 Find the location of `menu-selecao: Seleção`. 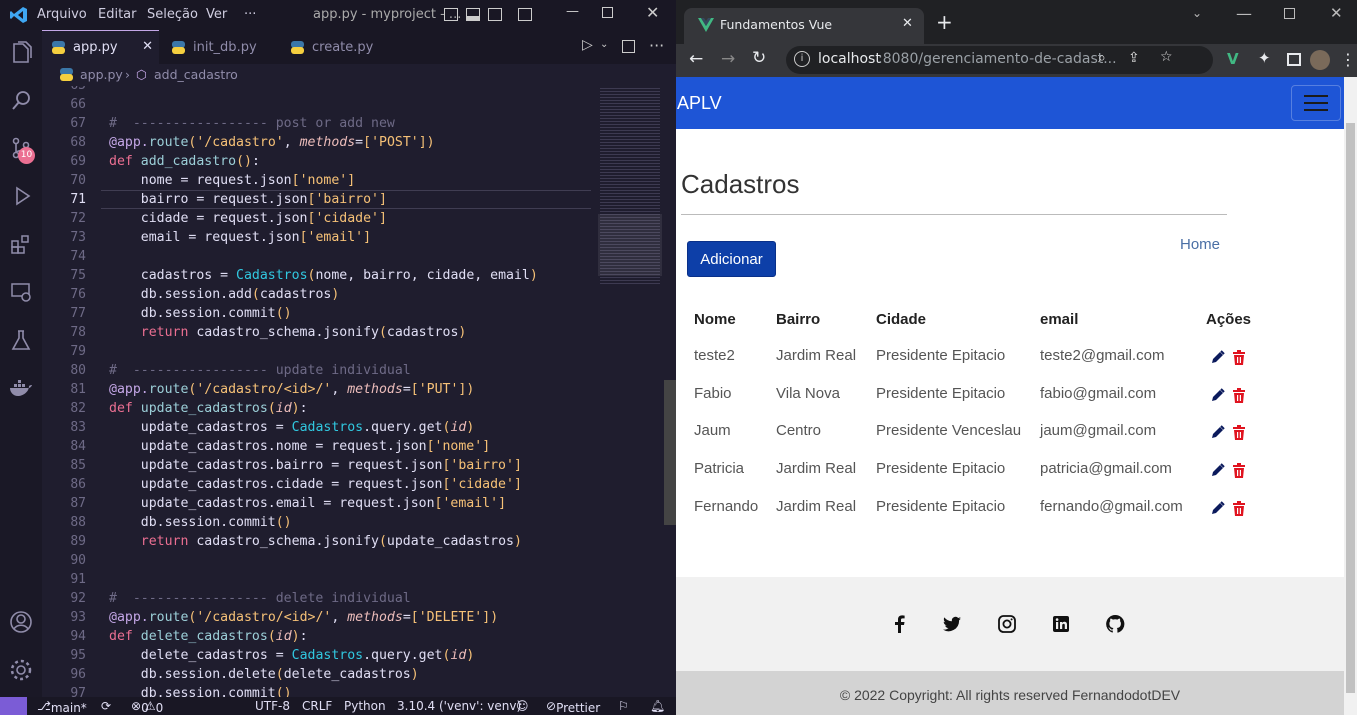

menu-selecao: Seleção is located at coordinates (172, 14).